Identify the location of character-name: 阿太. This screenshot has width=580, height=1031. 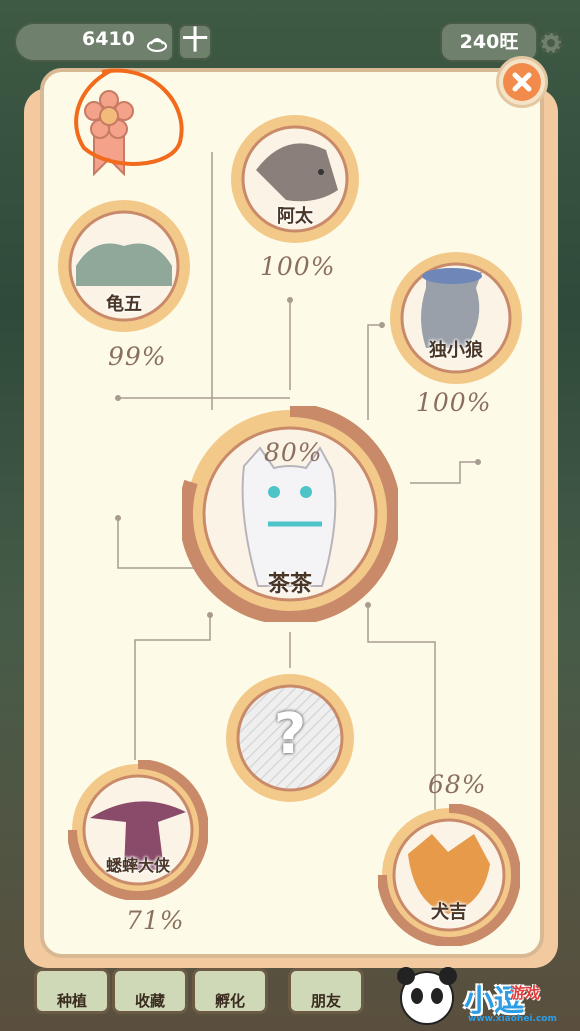
(295, 216).